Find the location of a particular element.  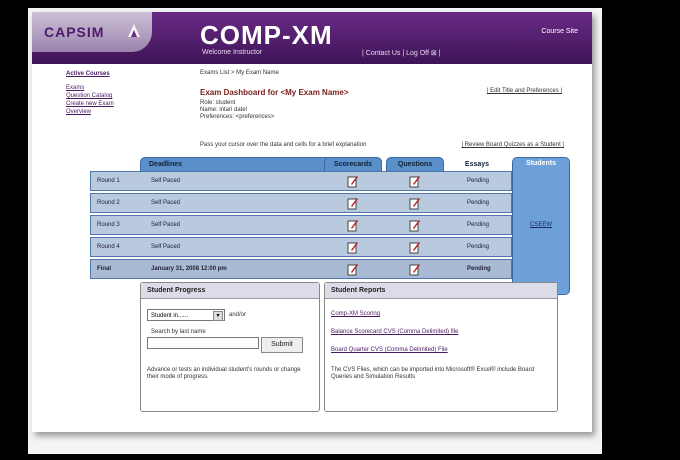

sidebar-item-create-exam: Create new Exam is located at coordinates (90, 104).